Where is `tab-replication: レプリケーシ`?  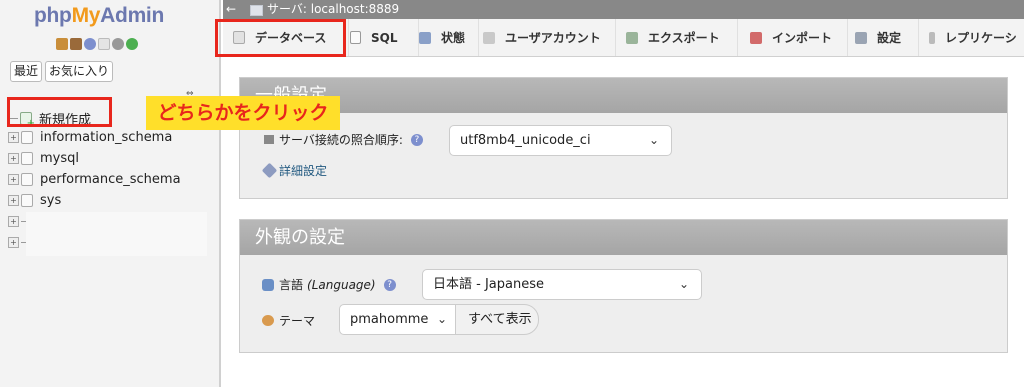
tab-replication: レプリケーシ is located at coordinates (976, 37).